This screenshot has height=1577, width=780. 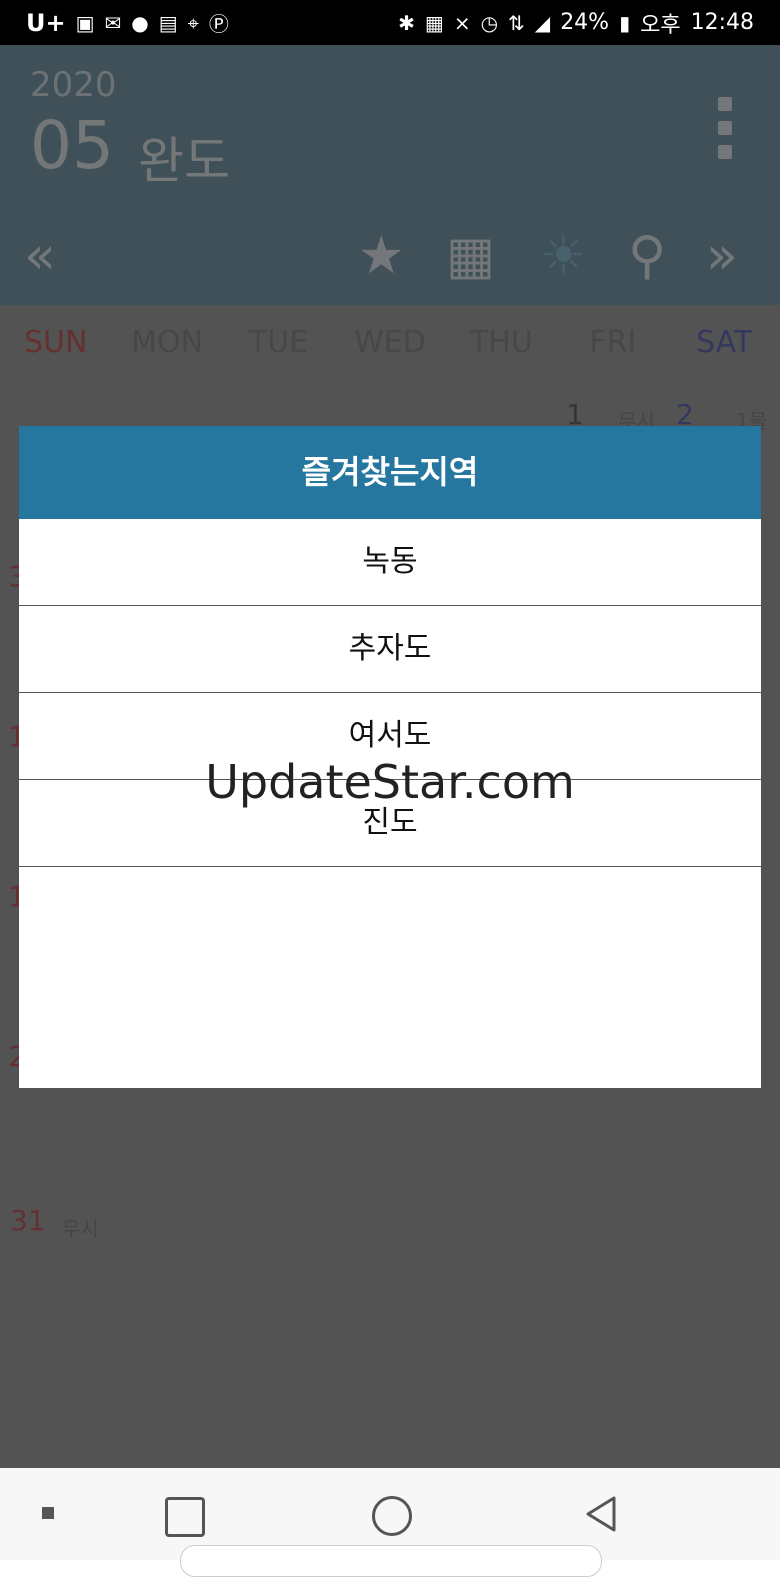 I want to click on mute-icon: ⨯, so click(x=462, y=22).